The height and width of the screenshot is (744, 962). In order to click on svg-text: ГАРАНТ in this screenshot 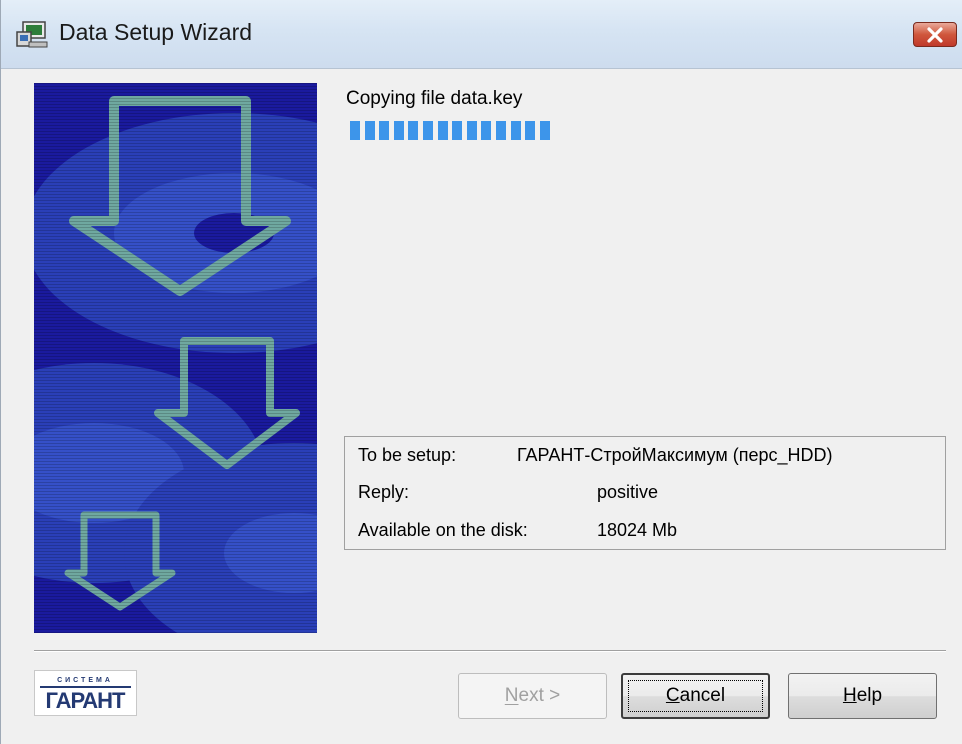, I will do `click(86, 700)`.